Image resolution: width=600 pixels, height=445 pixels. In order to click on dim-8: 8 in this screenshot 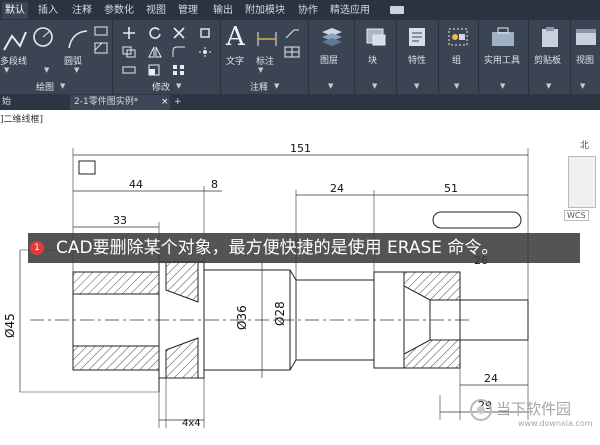, I will do `click(214, 184)`.